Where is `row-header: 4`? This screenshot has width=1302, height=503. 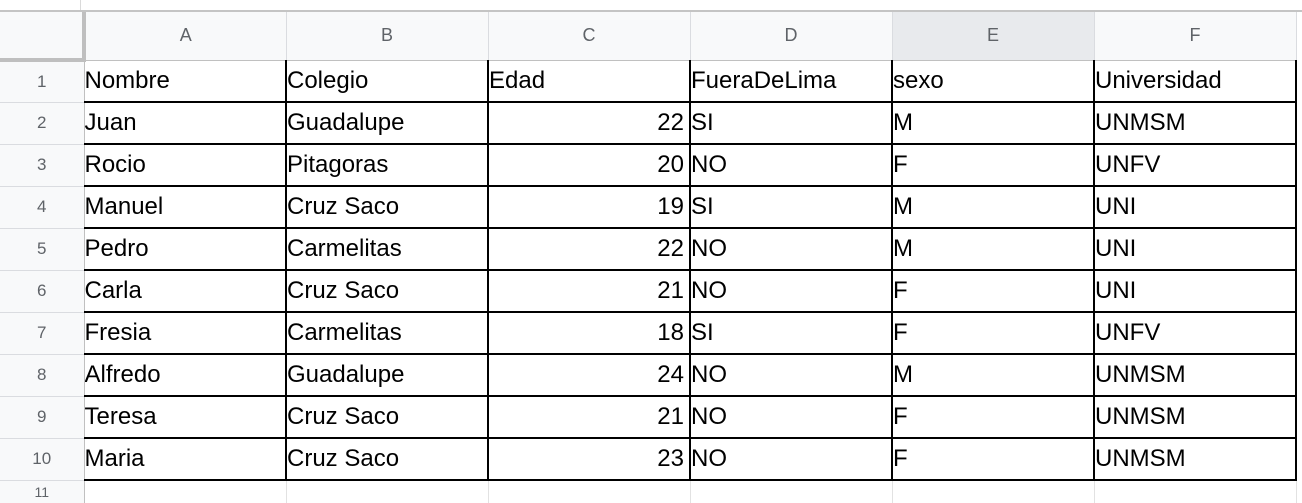 row-header: 4 is located at coordinates (42, 207).